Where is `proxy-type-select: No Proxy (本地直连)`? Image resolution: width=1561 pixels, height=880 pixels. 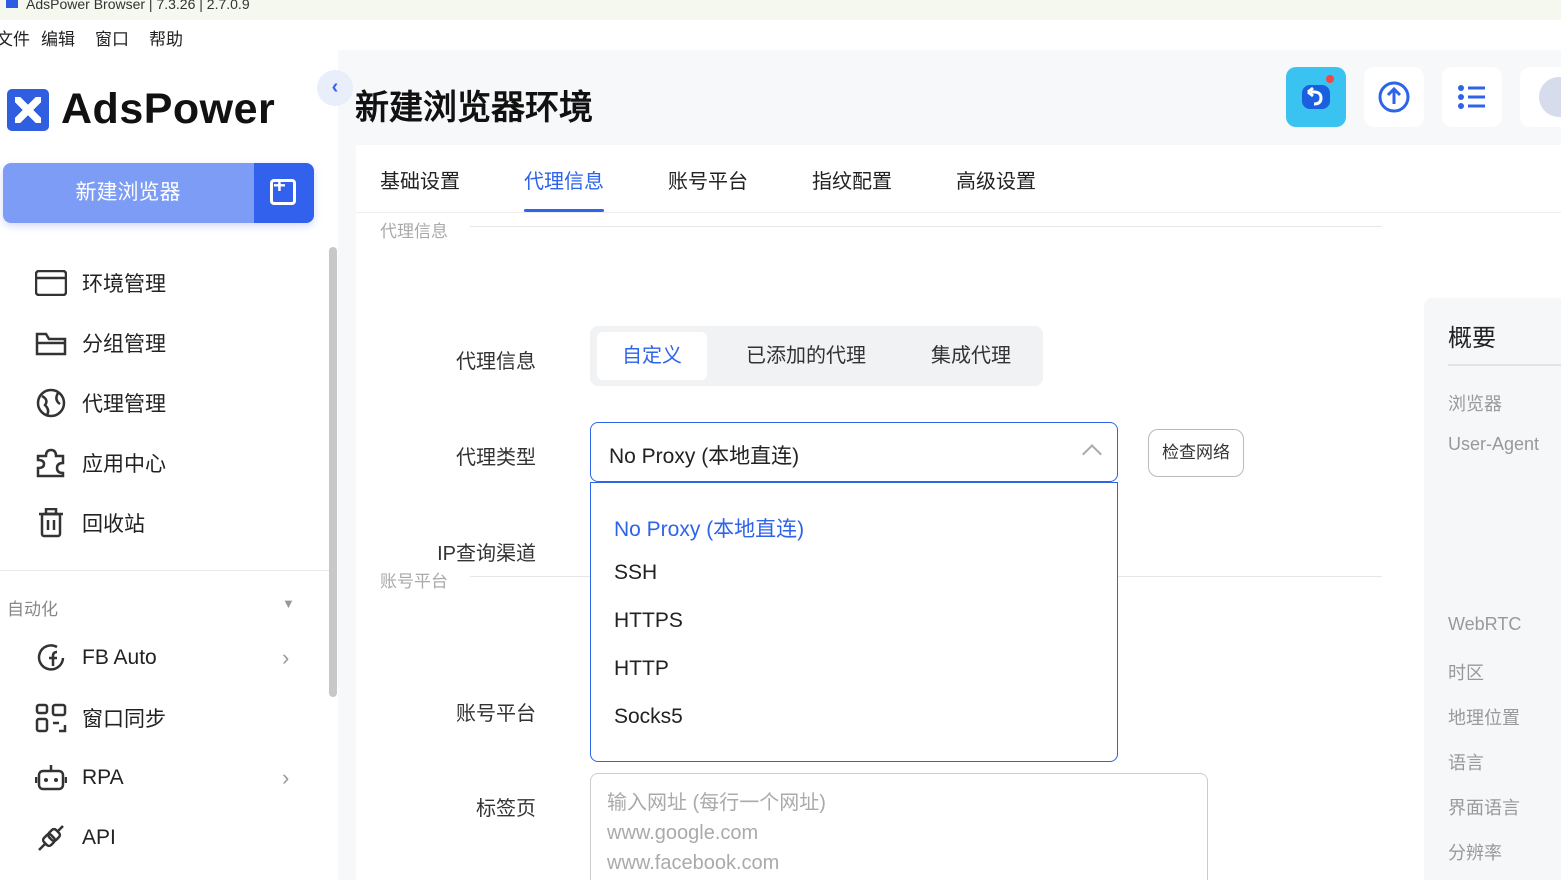
proxy-type-select: No Proxy (本地直连) is located at coordinates (854, 452).